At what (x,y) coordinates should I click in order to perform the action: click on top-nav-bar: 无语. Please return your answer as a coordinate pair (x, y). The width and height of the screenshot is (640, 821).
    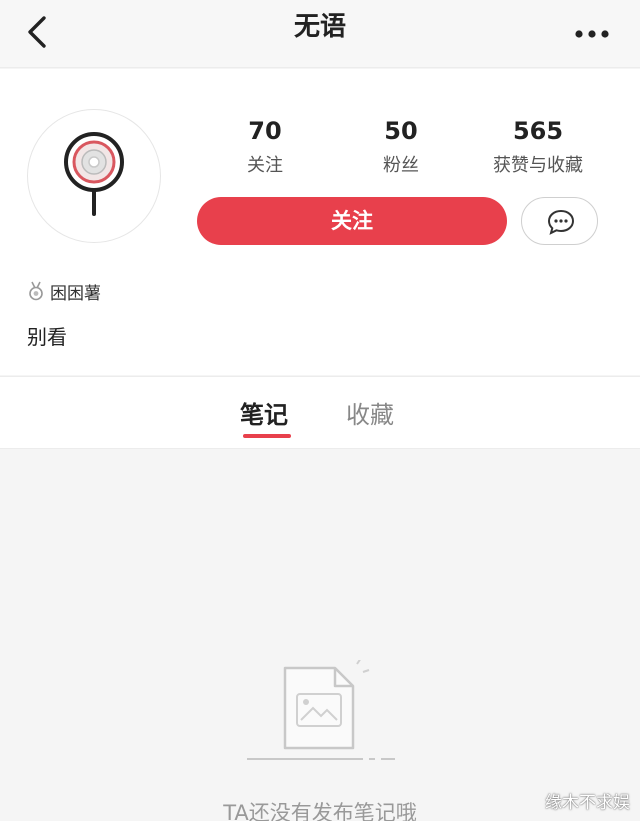
    Looking at the image, I should click on (320, 34).